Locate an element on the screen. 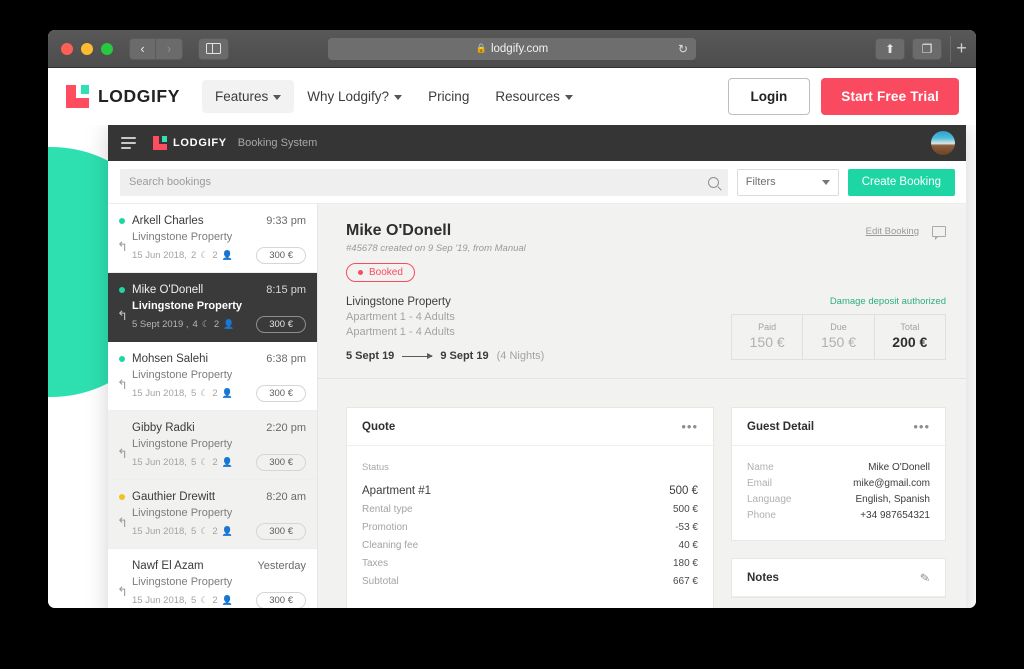  booking-item-top: Nawf El Azam Yesterday is located at coordinates (212, 566).